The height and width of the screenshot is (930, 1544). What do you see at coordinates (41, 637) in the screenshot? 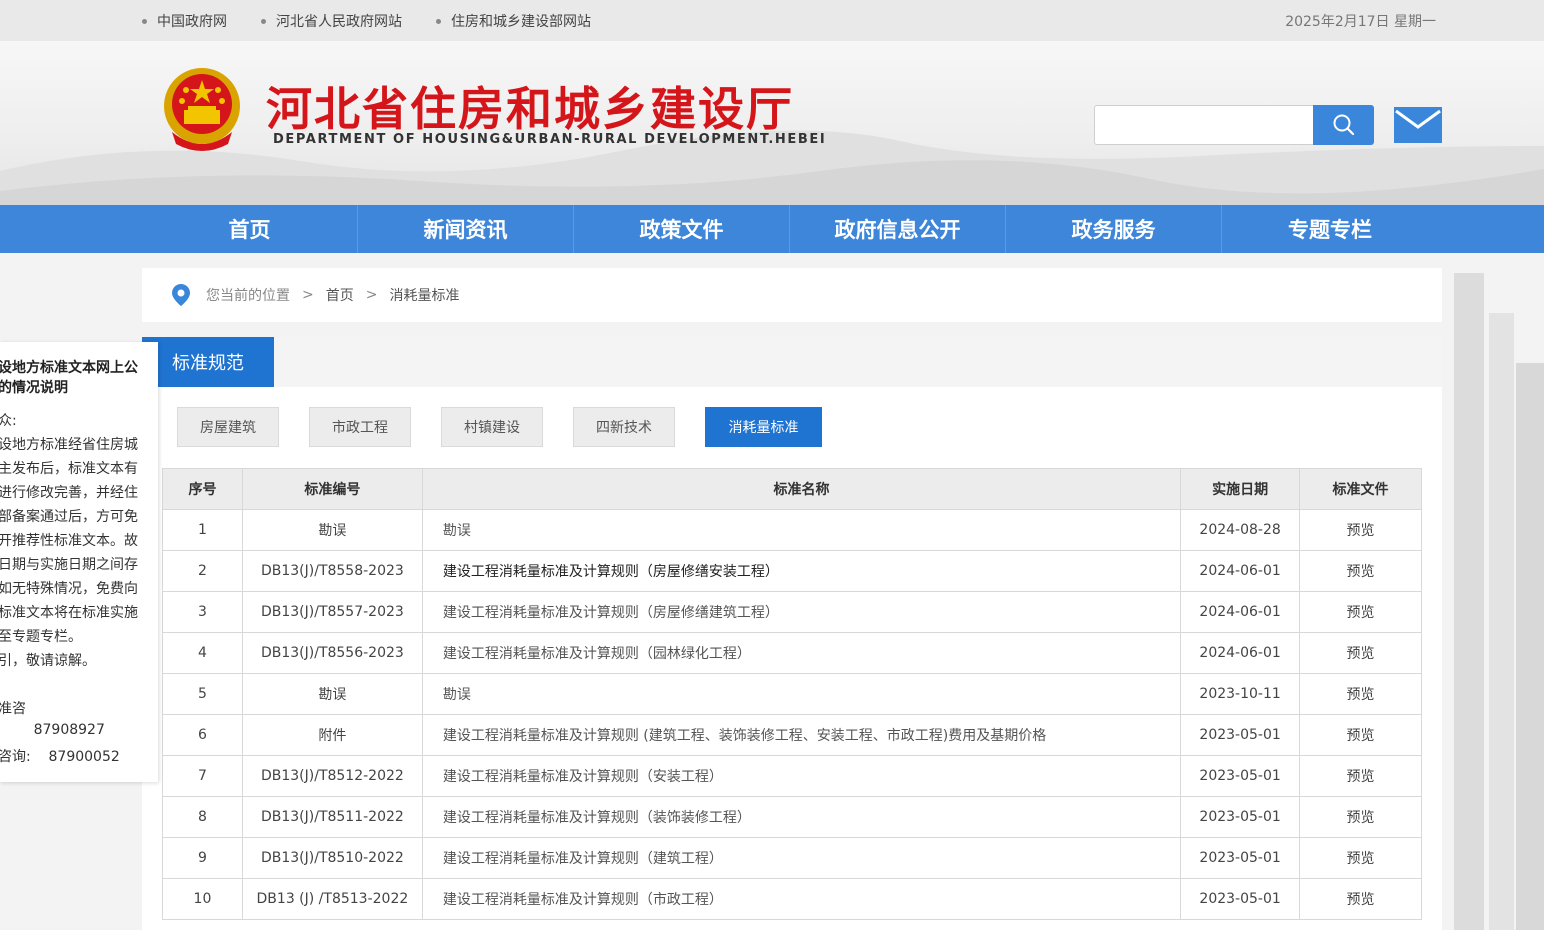
I see `notice-line: 至专题专栏。` at bounding box center [41, 637].